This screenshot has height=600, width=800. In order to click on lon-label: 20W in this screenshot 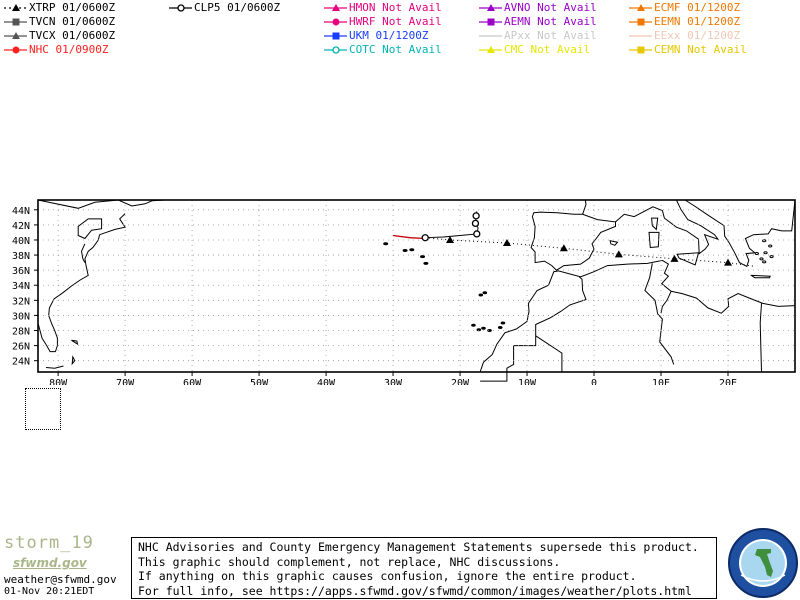, I will do `click(460, 381)`.